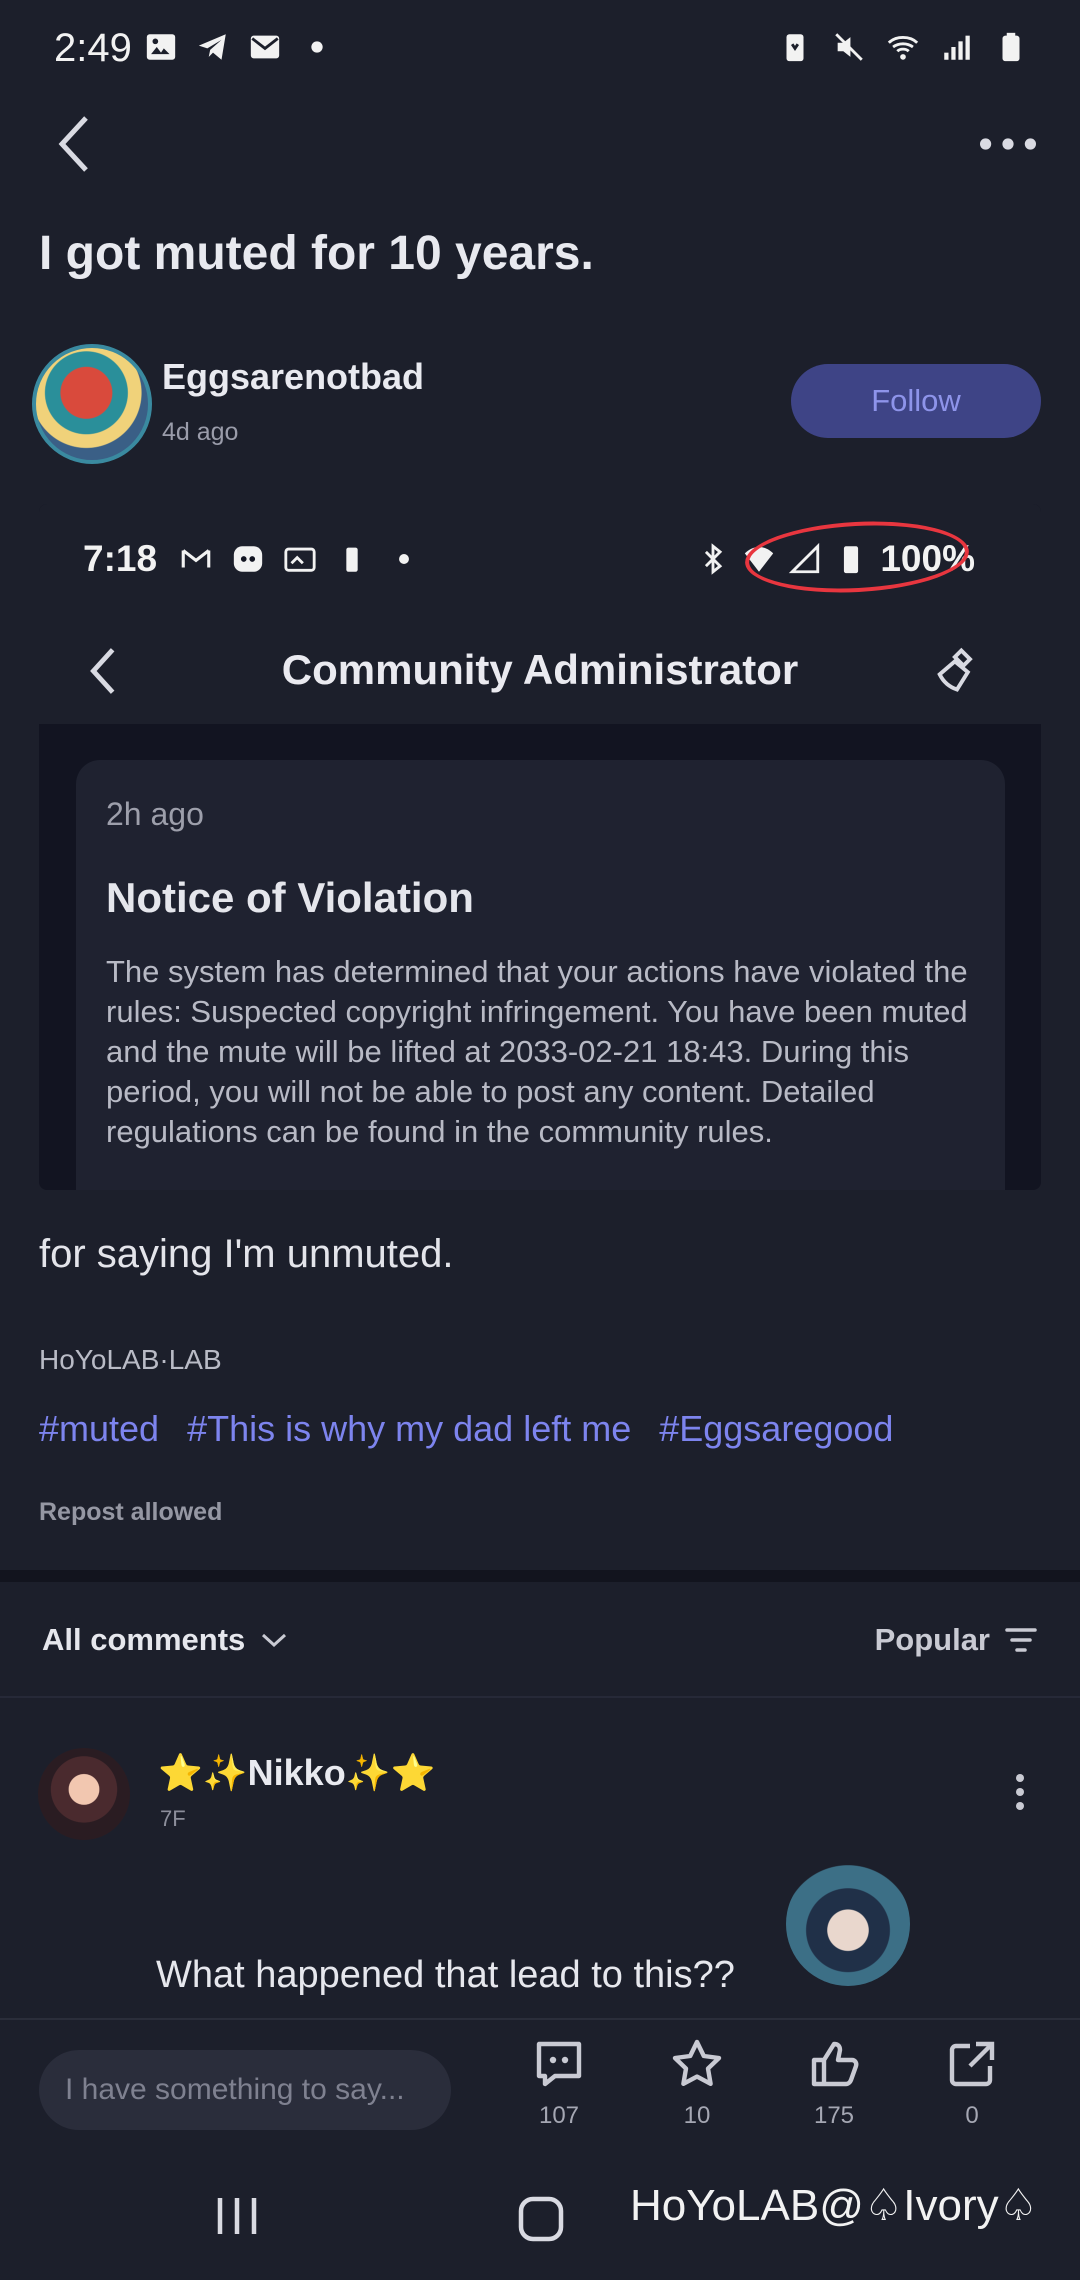 The width and height of the screenshot is (1080, 2280). I want to click on embedded-status-left-icons, so click(300, 559).